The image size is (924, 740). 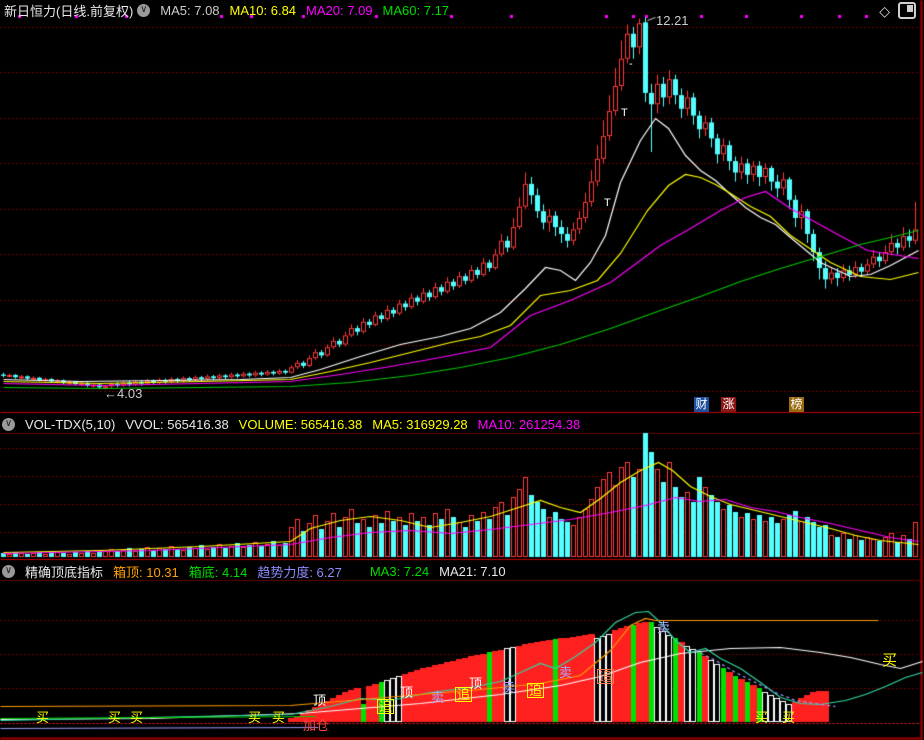 What do you see at coordinates (300, 424) in the screenshot?
I see `volume-readout: VOLUME: 565416.38` at bounding box center [300, 424].